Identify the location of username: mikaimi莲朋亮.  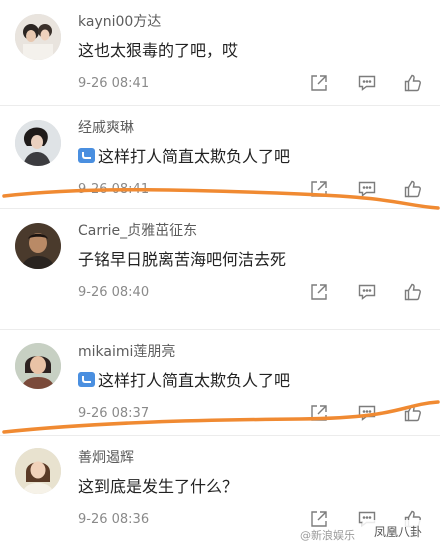
(126, 352).